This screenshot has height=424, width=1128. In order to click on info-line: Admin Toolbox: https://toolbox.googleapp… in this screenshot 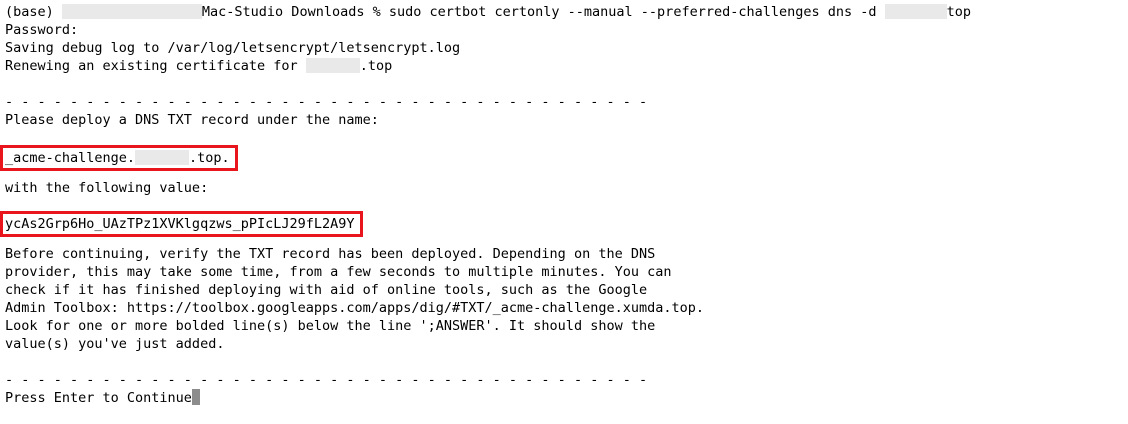, I will do `click(354, 308)`.